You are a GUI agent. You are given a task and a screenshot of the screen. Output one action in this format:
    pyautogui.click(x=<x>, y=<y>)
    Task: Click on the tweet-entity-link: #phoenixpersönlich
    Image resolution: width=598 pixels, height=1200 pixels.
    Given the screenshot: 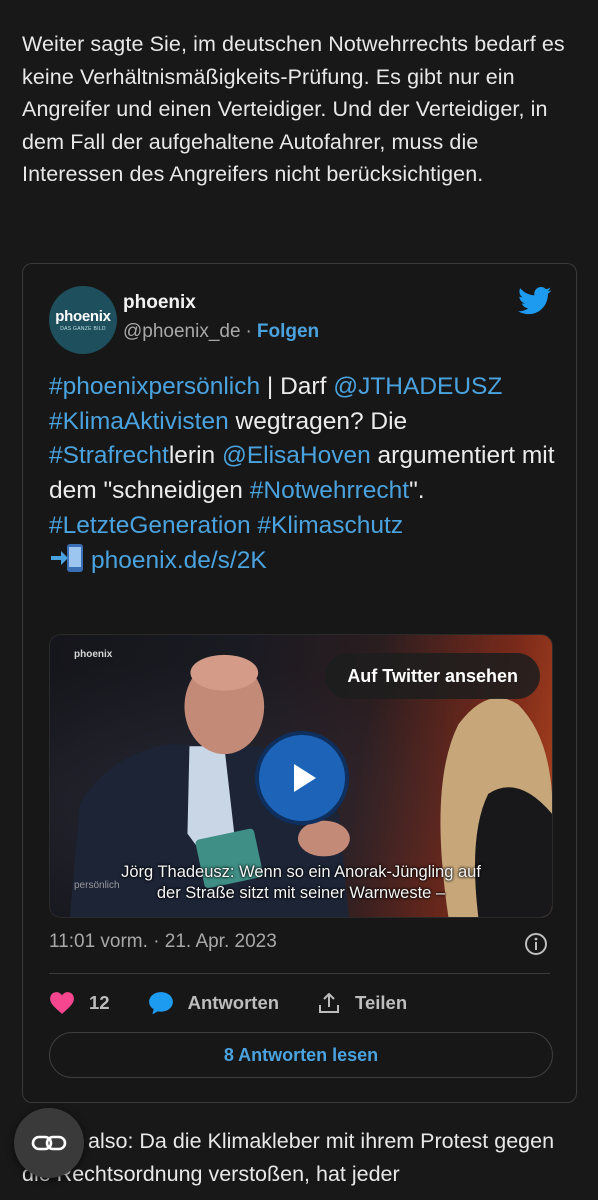 What is the action you would take?
    pyautogui.click(x=154, y=386)
    